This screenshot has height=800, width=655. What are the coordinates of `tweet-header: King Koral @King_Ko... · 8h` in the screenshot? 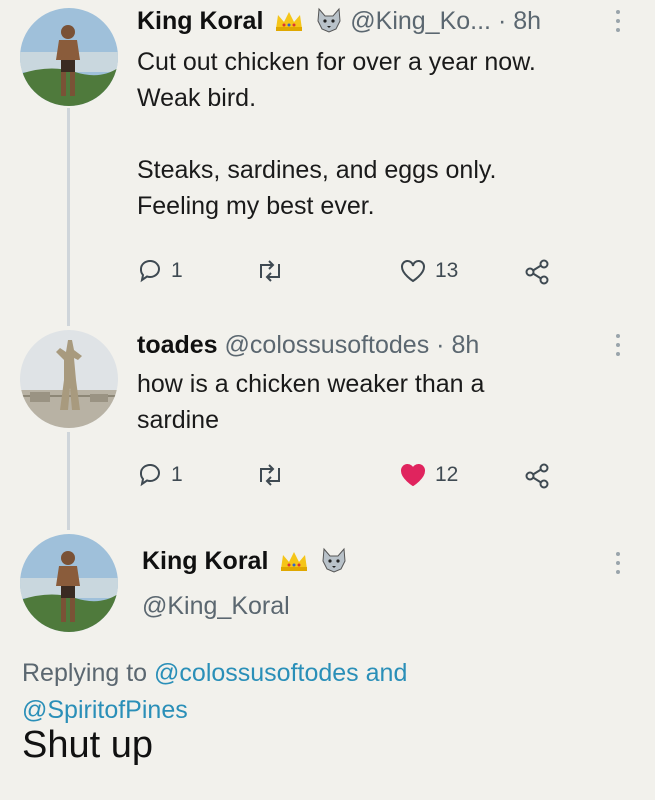 It's located at (339, 23).